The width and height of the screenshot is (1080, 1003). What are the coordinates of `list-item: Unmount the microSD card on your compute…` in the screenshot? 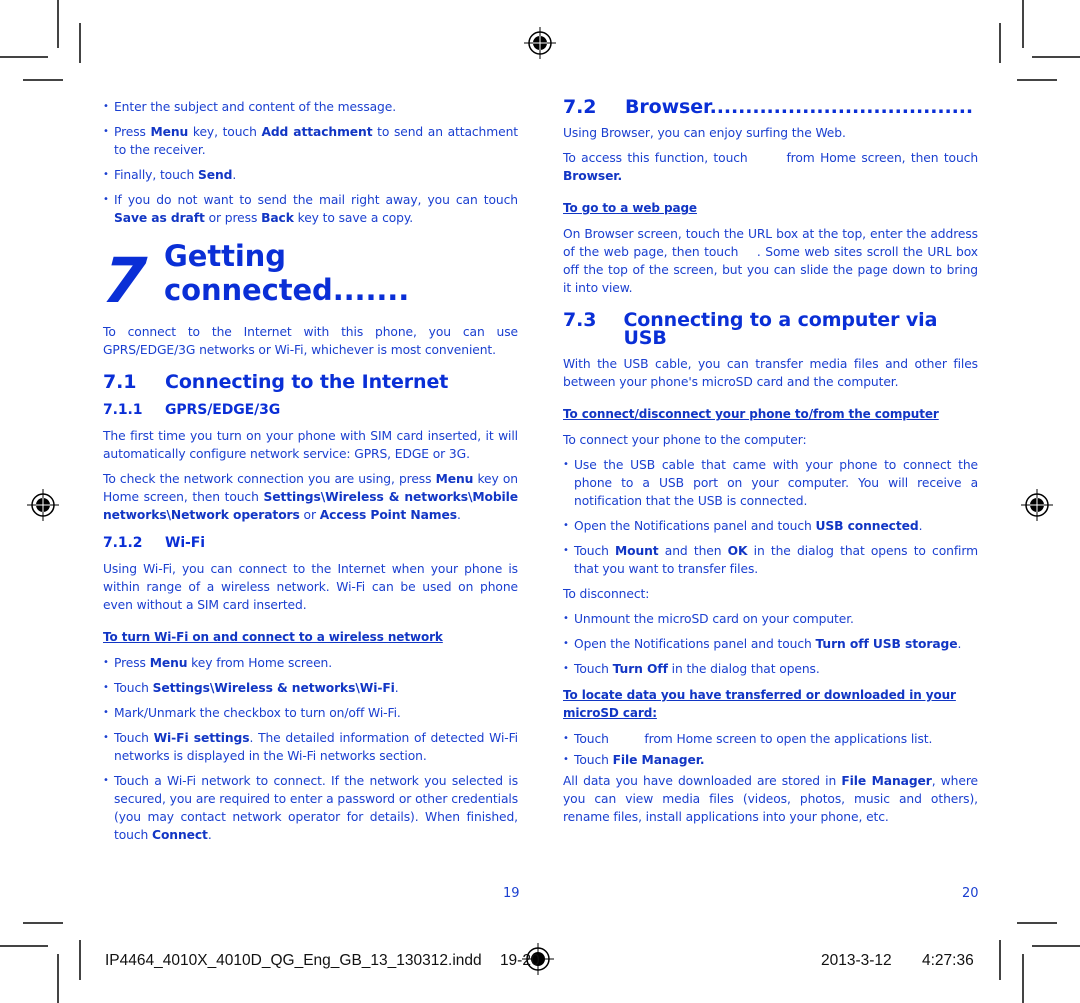 It's located at (770, 619).